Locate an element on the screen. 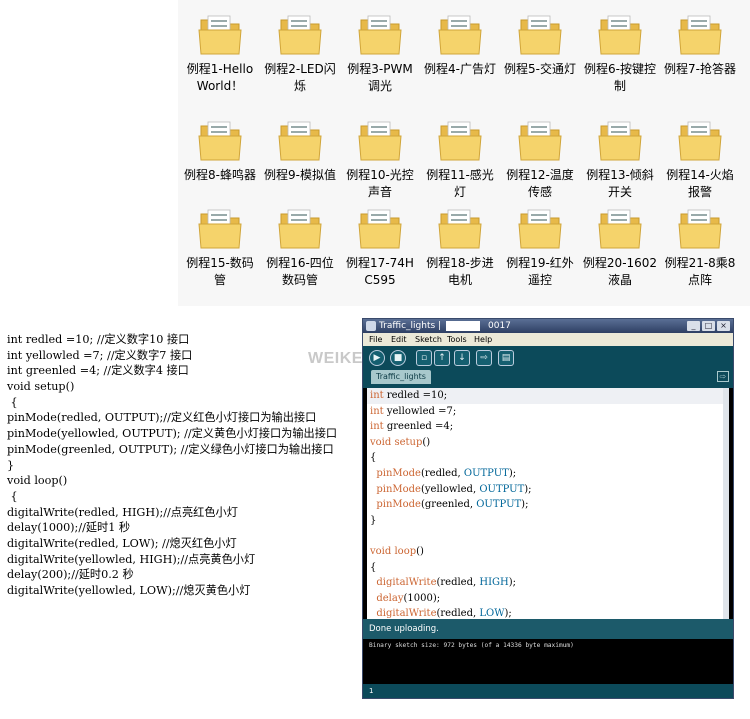 Image resolution: width=750 pixels, height=719 pixels. folder-item: 例程11-感光灯 is located at coordinates (460, 158).